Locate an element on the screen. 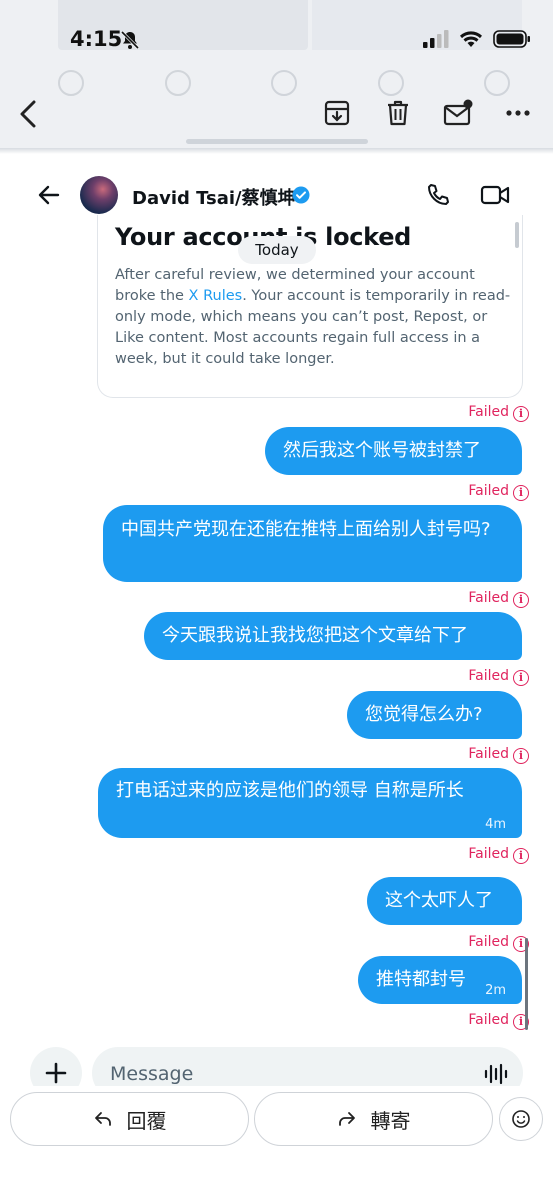 The image size is (553, 1200). forward-button: 轉寄 is located at coordinates (373, 1119).